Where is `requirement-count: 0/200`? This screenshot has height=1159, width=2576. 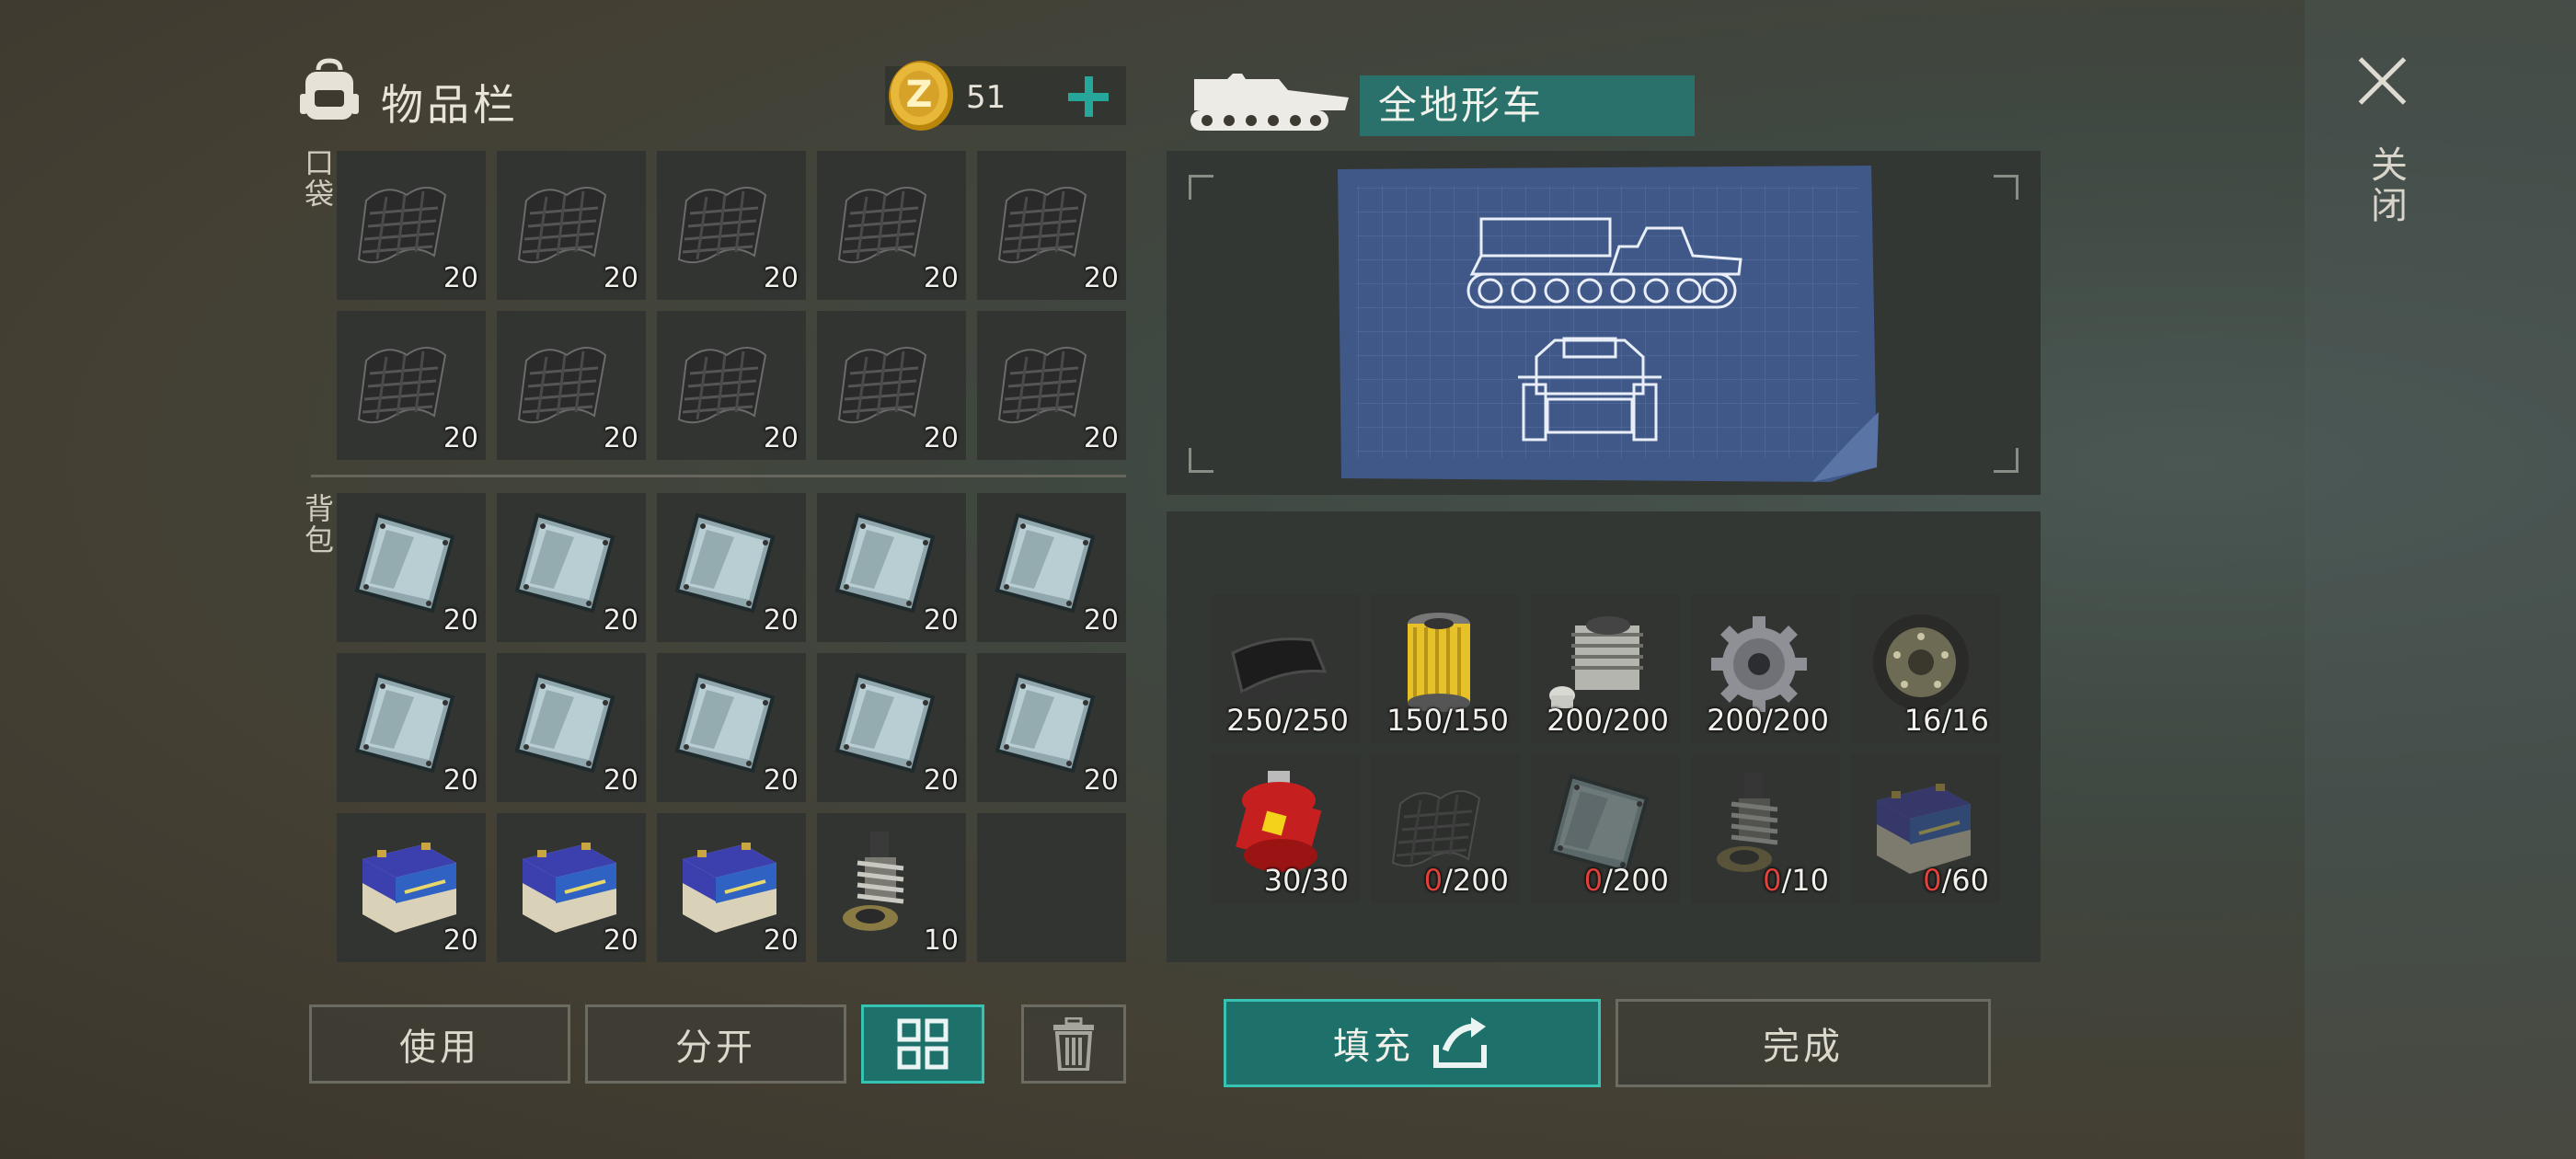
requirement-count: 0/200 is located at coordinates (1466, 880).